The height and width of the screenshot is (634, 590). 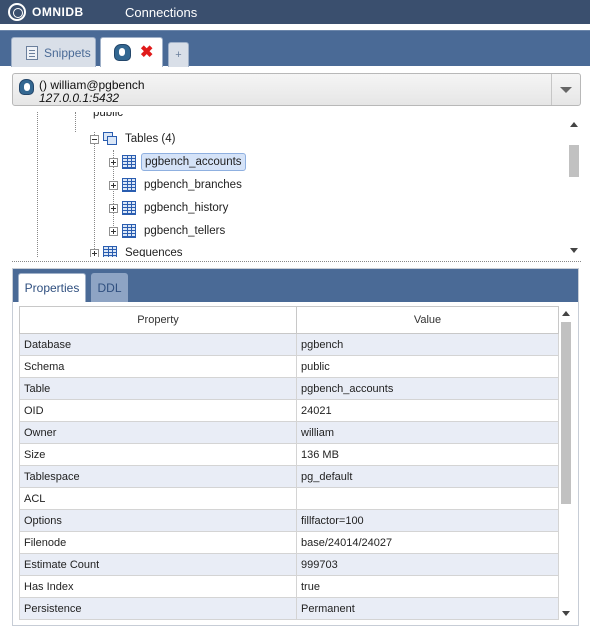 I want to click on table-row: Table pgbench_accounts, so click(x=289, y=388).